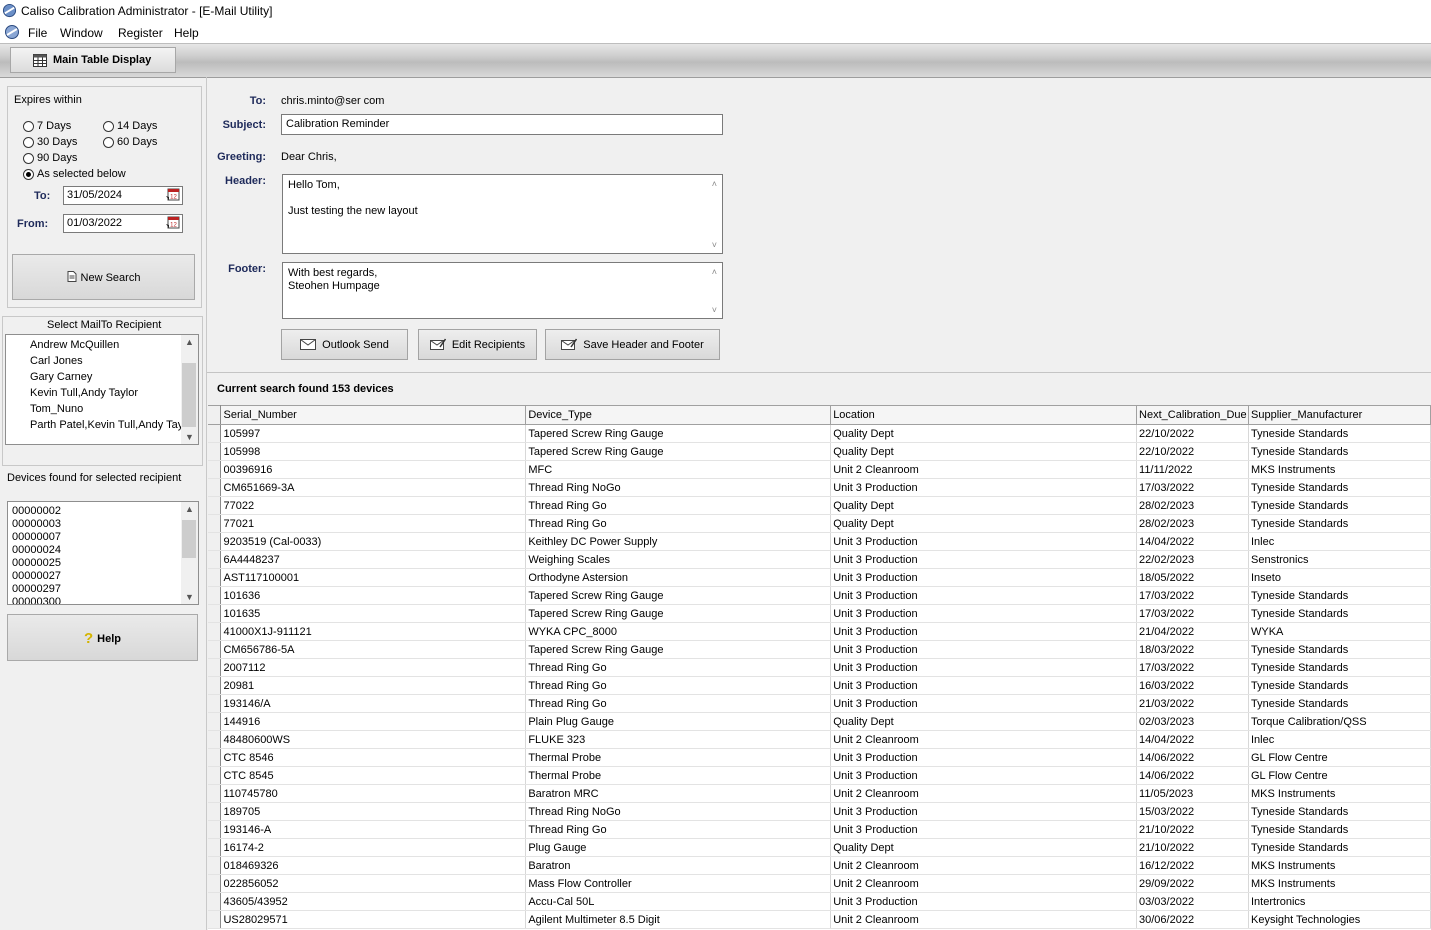 This screenshot has width=1431, height=930. Describe the element at coordinates (678, 847) in the screenshot. I see `cell-device-type: Plug Gauge` at that location.